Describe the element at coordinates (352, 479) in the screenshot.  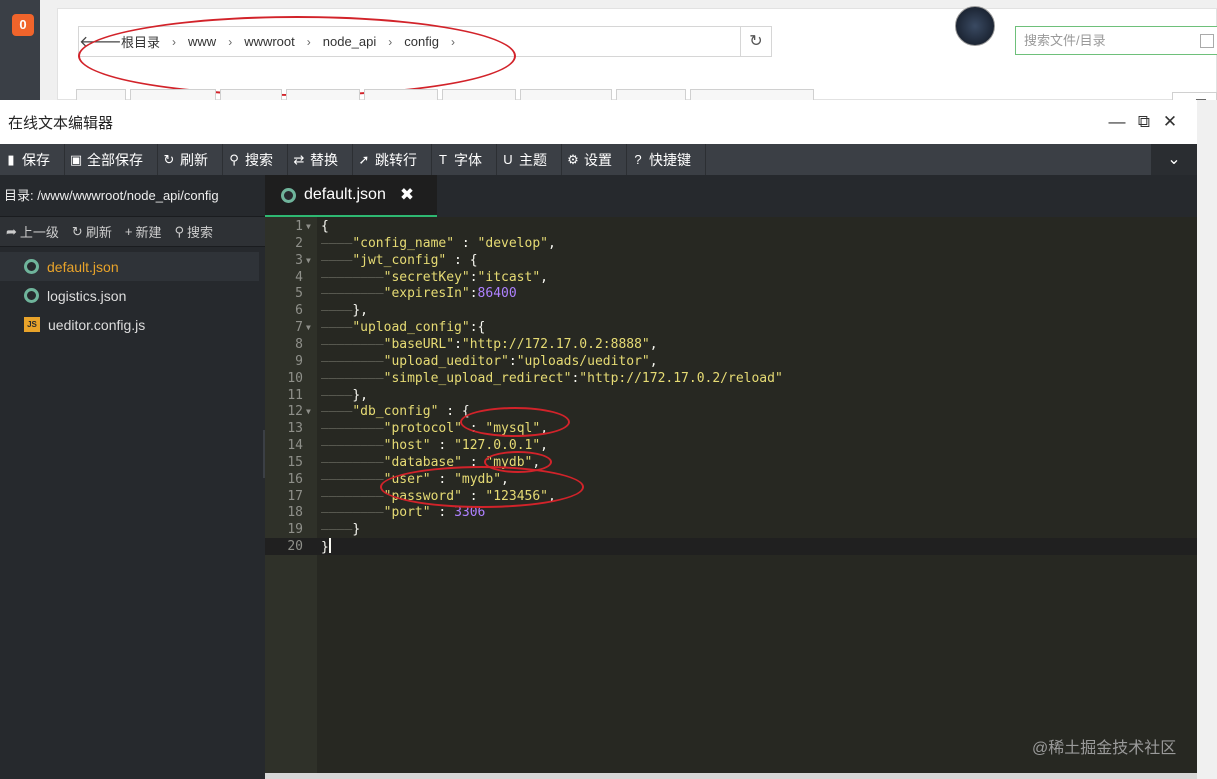
I see `code-token: ————————` at that location.